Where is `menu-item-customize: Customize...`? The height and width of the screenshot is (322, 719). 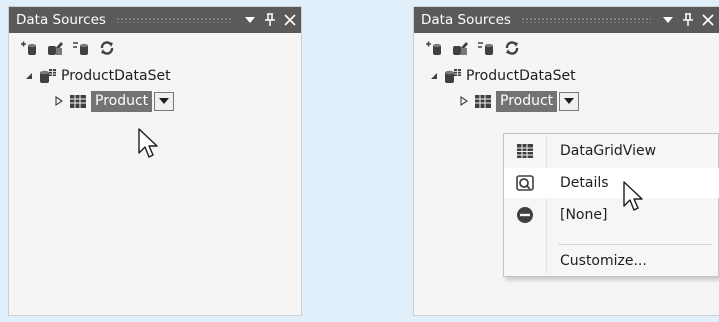 menu-item-customize: Customize... is located at coordinates (611, 261).